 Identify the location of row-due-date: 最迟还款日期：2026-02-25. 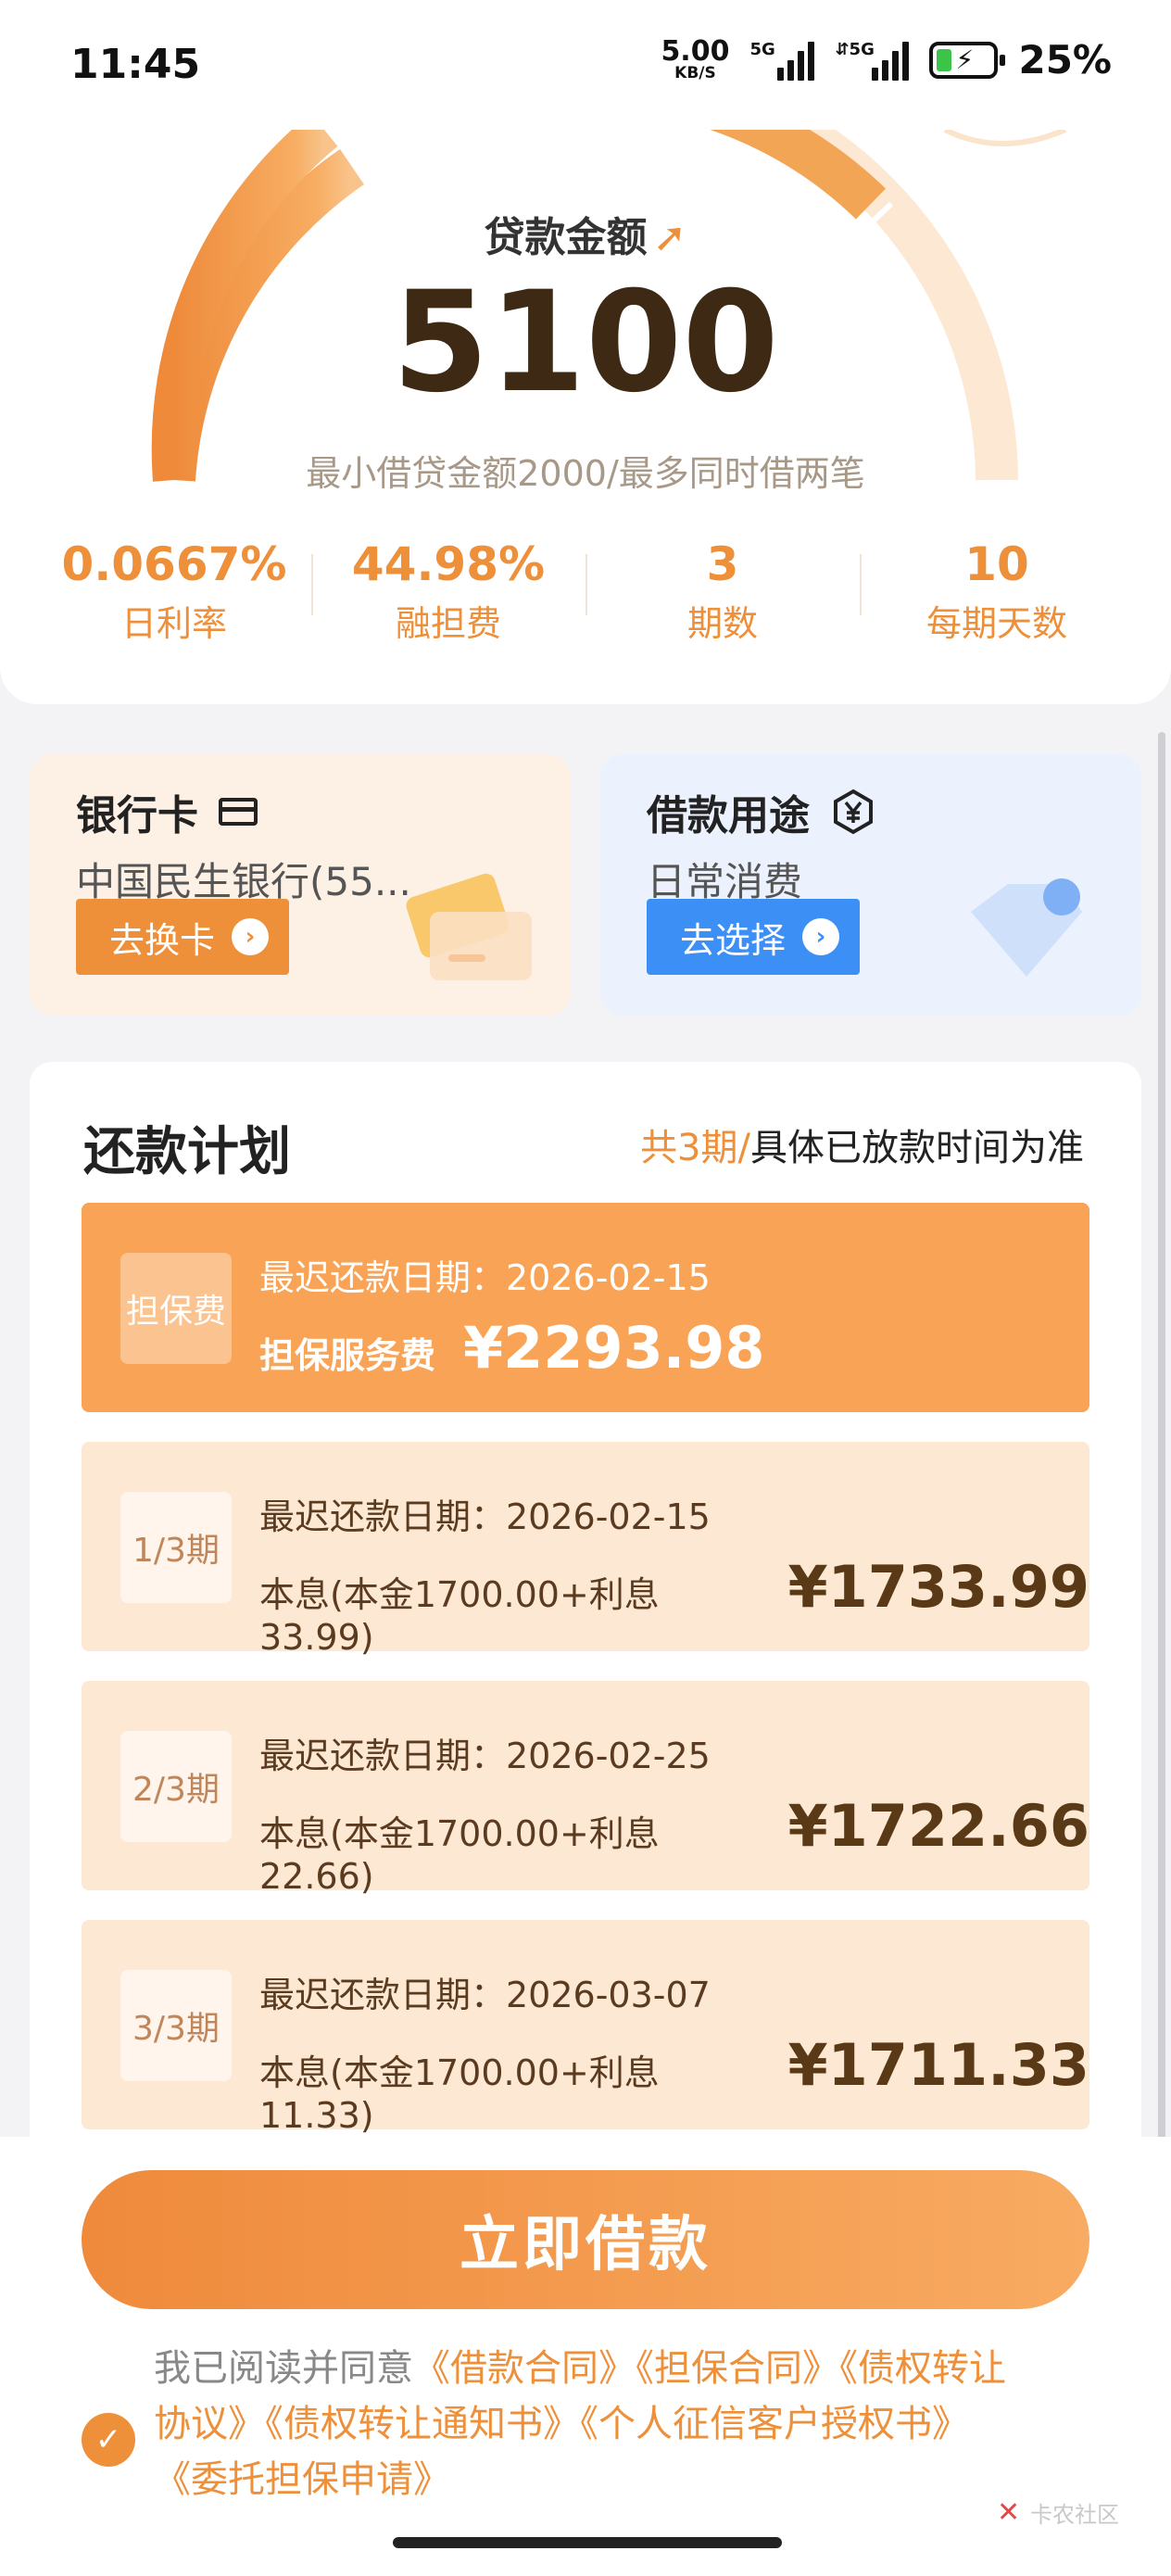
(485, 1756).